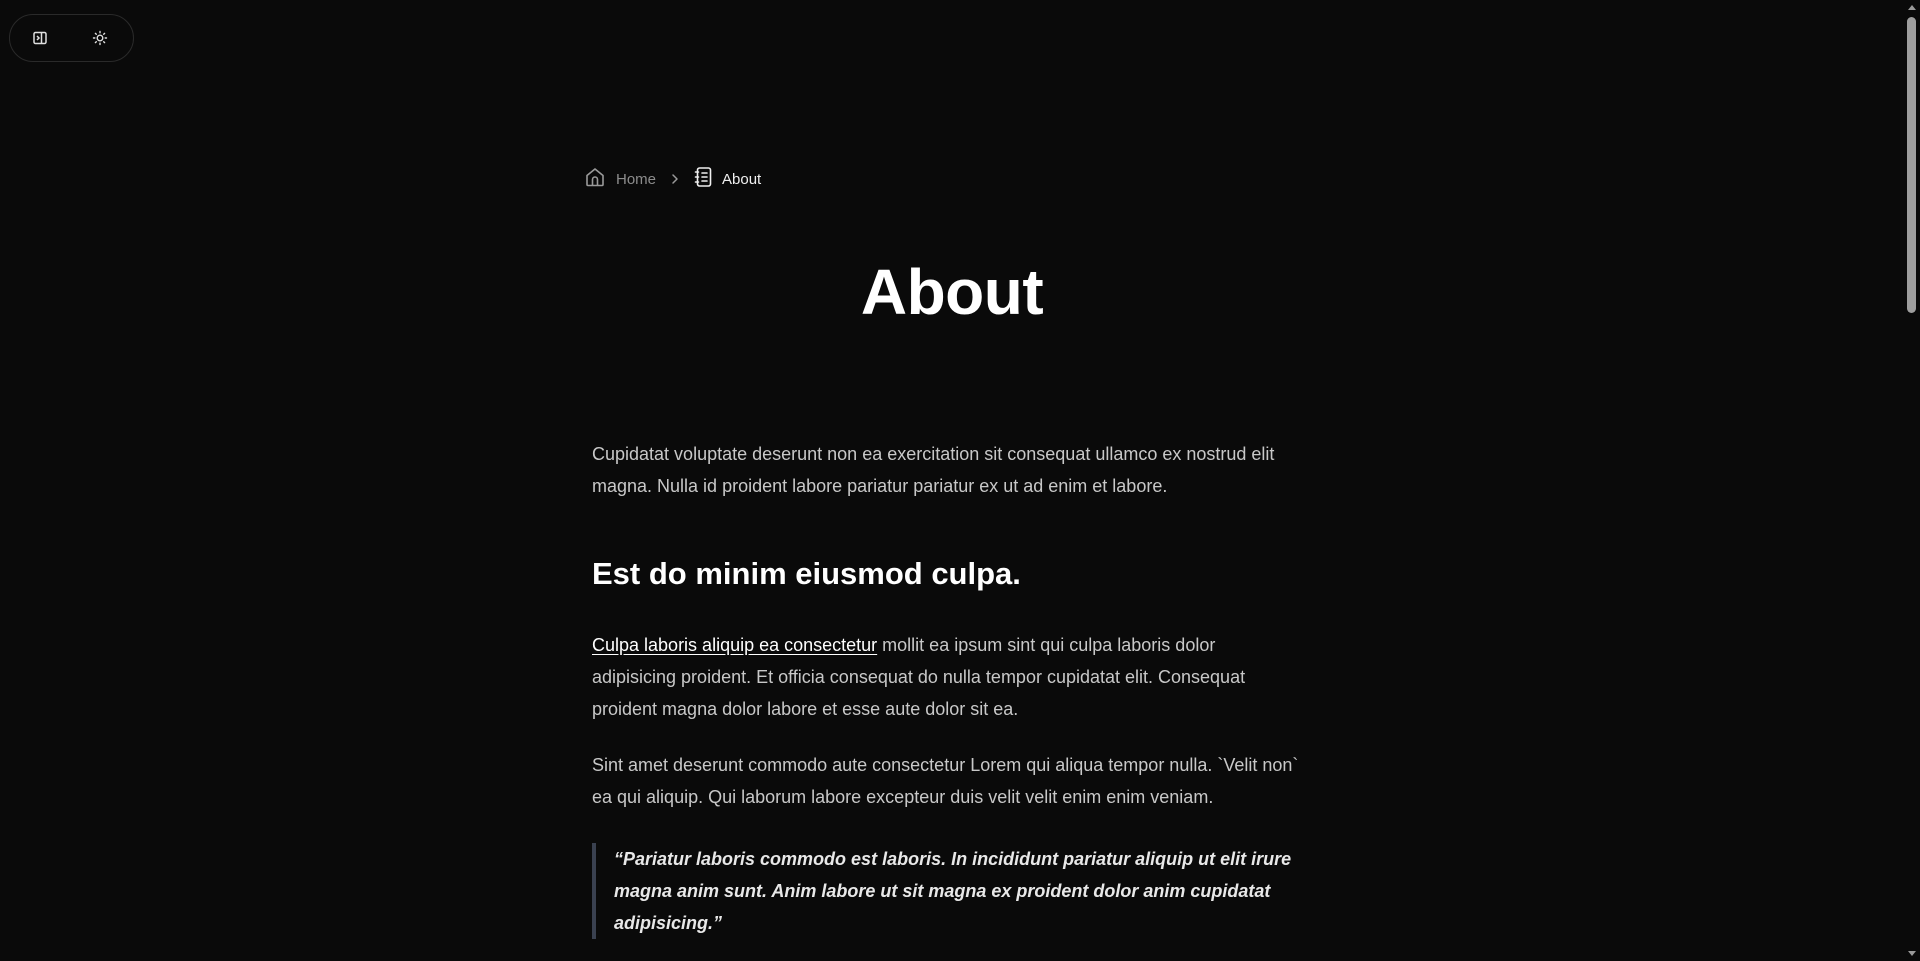 This screenshot has height=961, width=1920. I want to click on notebook-icon, so click(704, 179).